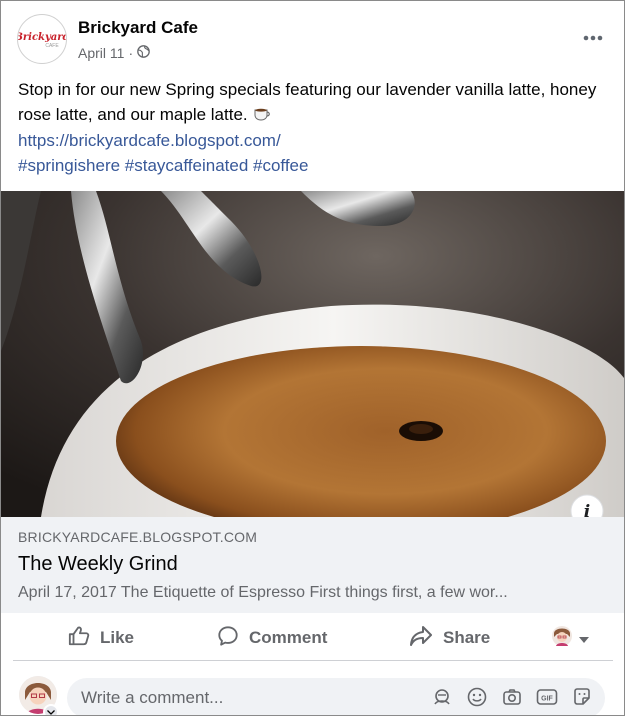 The width and height of the screenshot is (625, 716). I want to click on emoji-icon, so click(477, 697).